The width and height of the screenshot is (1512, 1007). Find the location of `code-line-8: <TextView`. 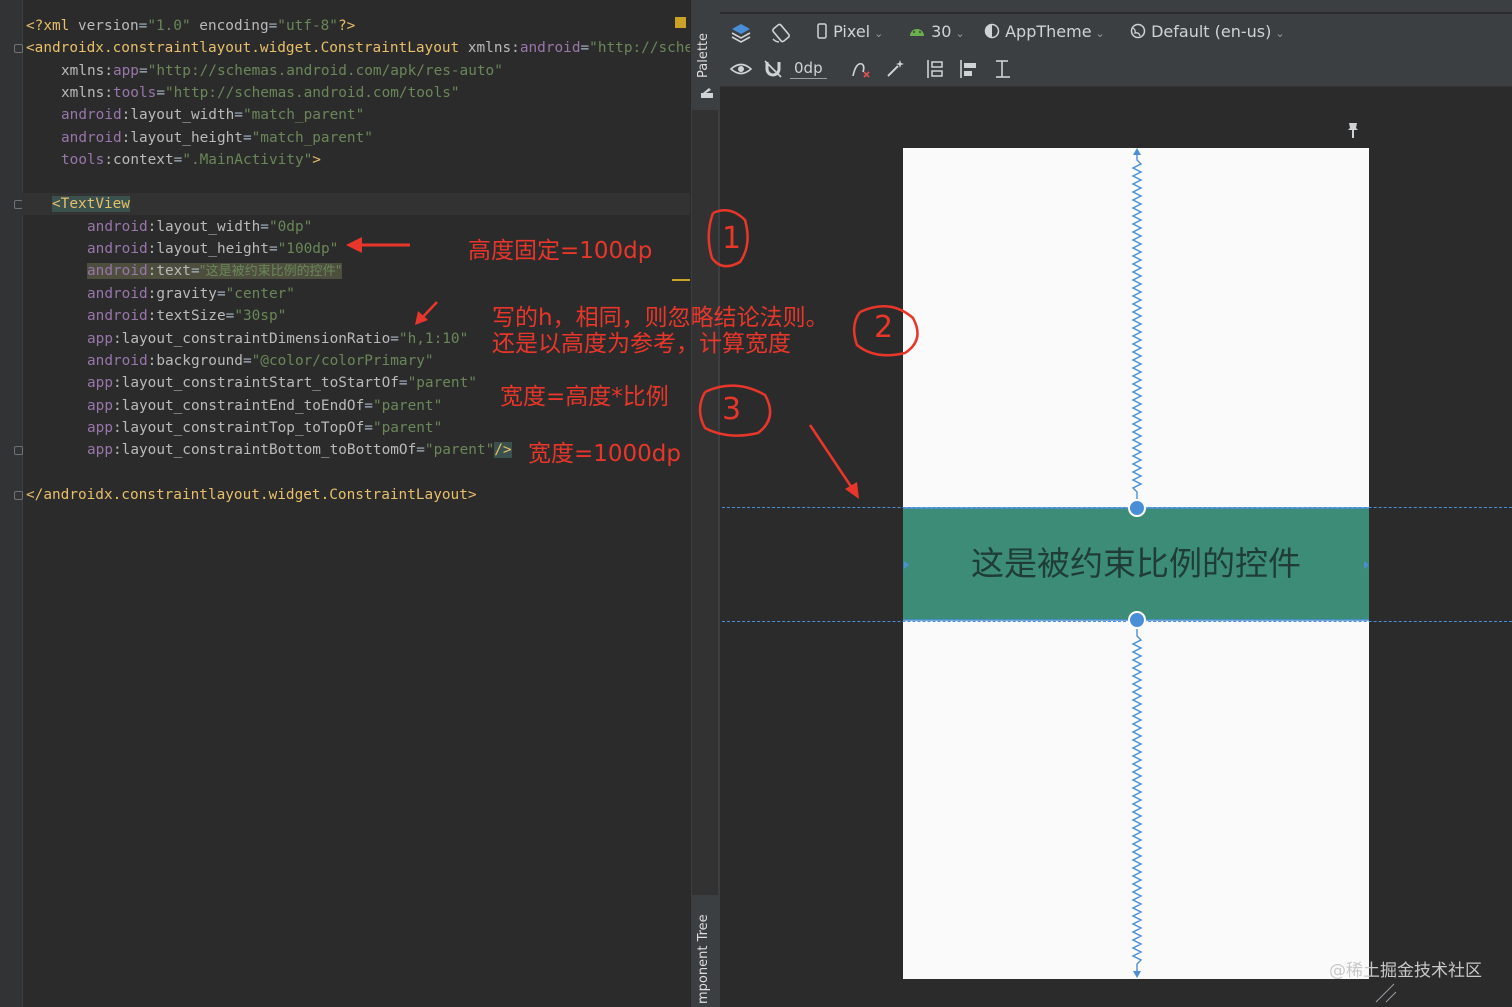

code-line-8: <TextView is located at coordinates (91, 204).